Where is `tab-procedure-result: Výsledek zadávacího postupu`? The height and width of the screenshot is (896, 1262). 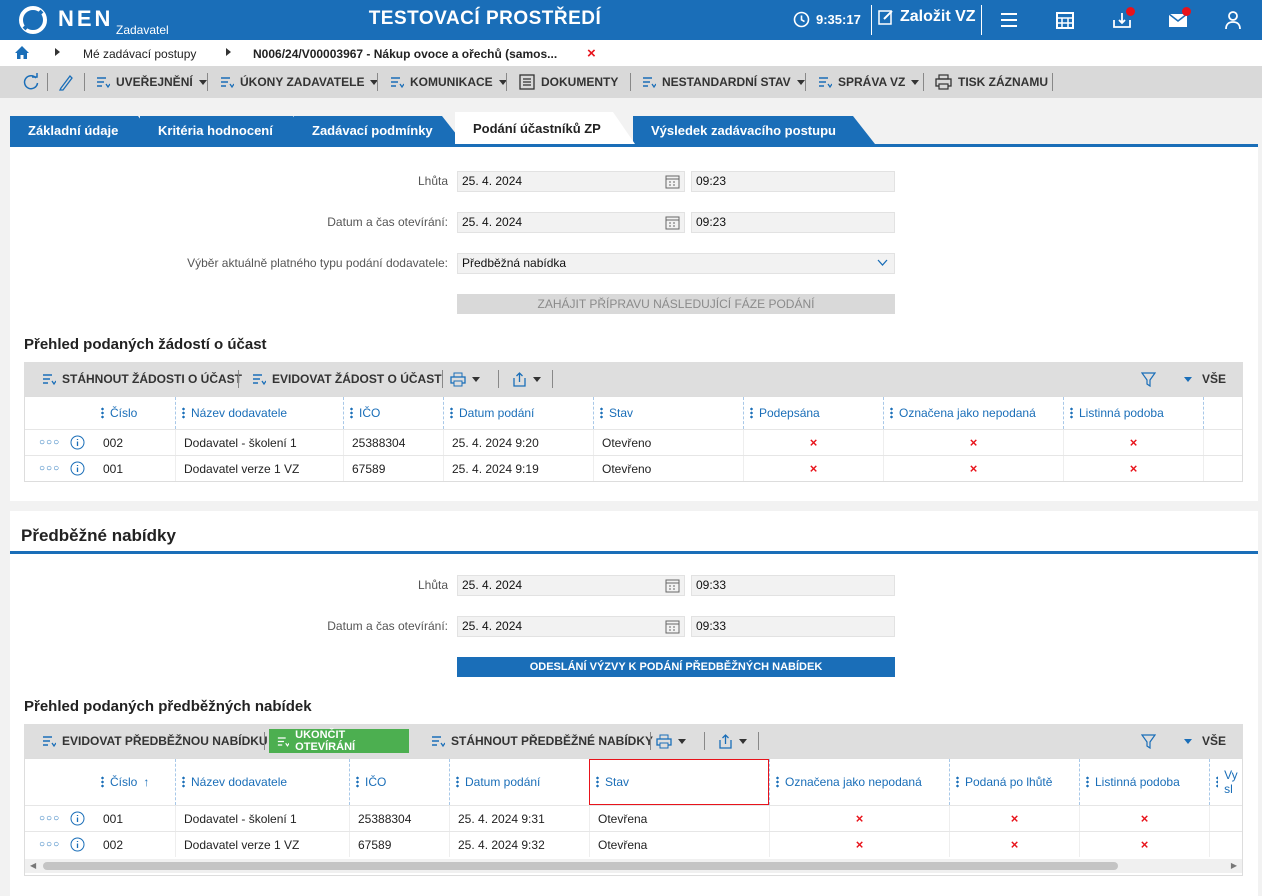
tab-procedure-result: Výsledek zadávacího postupu is located at coordinates (754, 130).